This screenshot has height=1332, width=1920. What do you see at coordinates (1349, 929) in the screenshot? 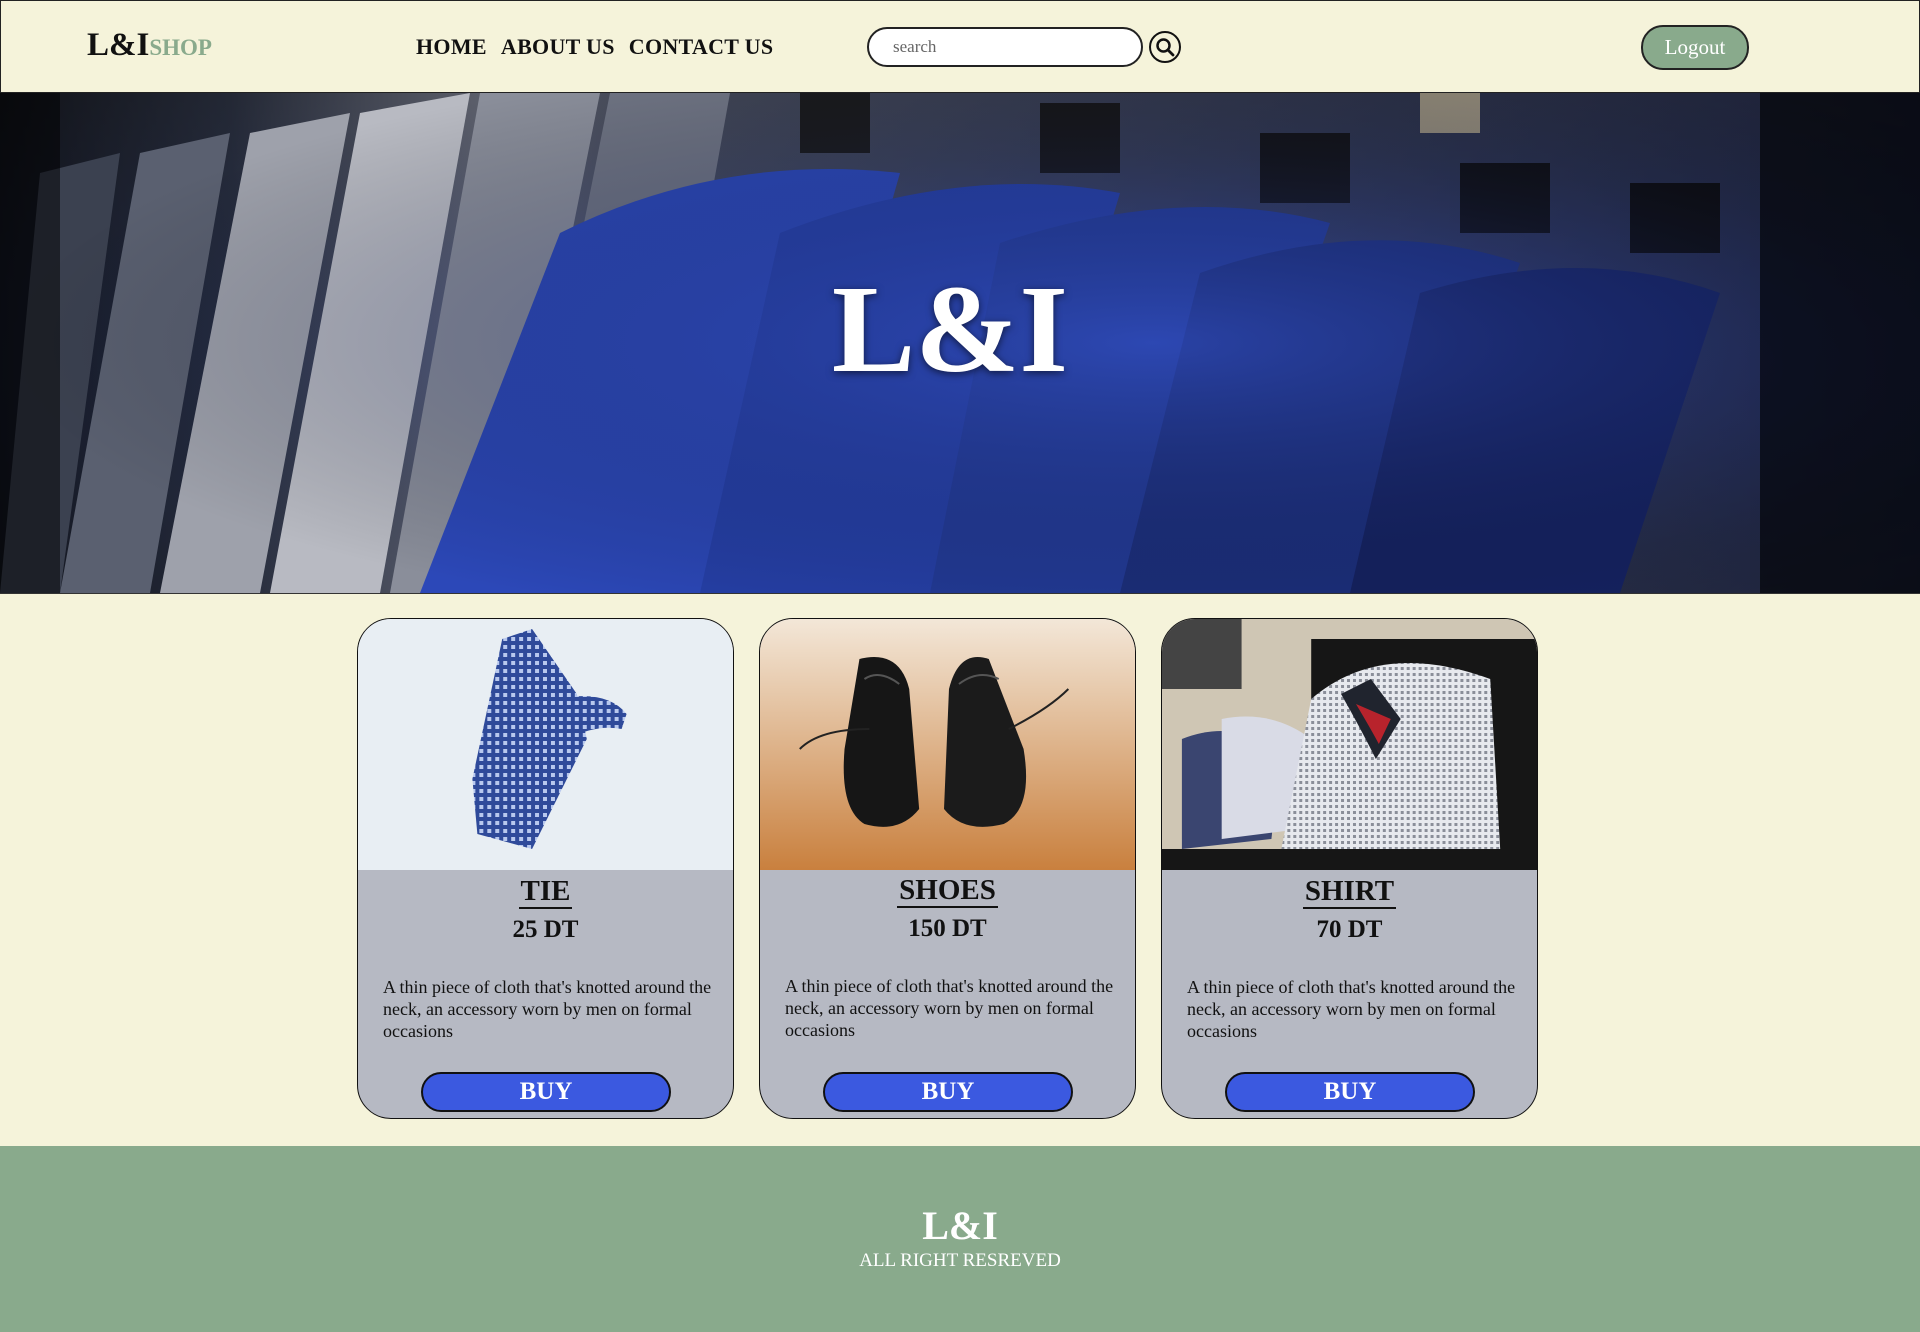
I see `product-price: 70 DT` at bounding box center [1349, 929].